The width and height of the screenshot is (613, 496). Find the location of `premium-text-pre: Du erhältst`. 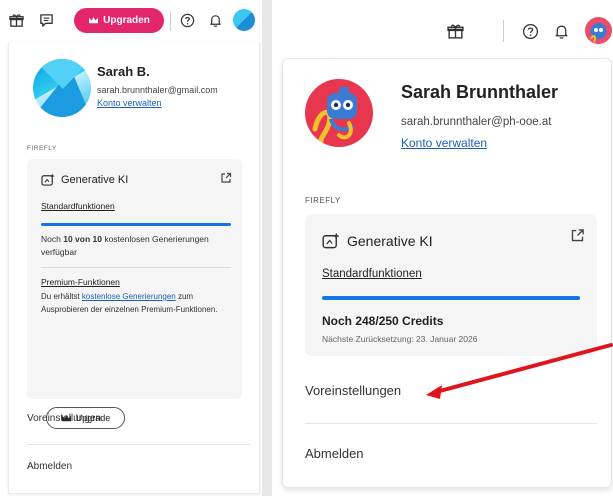

premium-text-pre: Du erhältst is located at coordinates (61, 296).